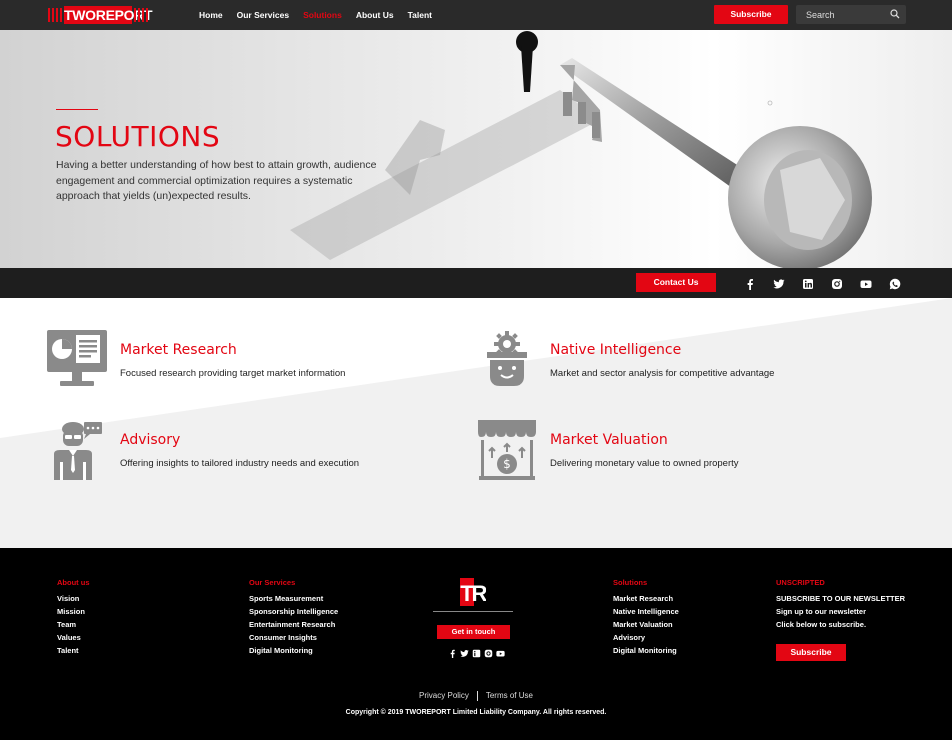 Image resolution: width=952 pixels, height=740 pixels. Describe the element at coordinates (322, 15) in the screenshot. I see `nav-solutions: Solutions` at that location.